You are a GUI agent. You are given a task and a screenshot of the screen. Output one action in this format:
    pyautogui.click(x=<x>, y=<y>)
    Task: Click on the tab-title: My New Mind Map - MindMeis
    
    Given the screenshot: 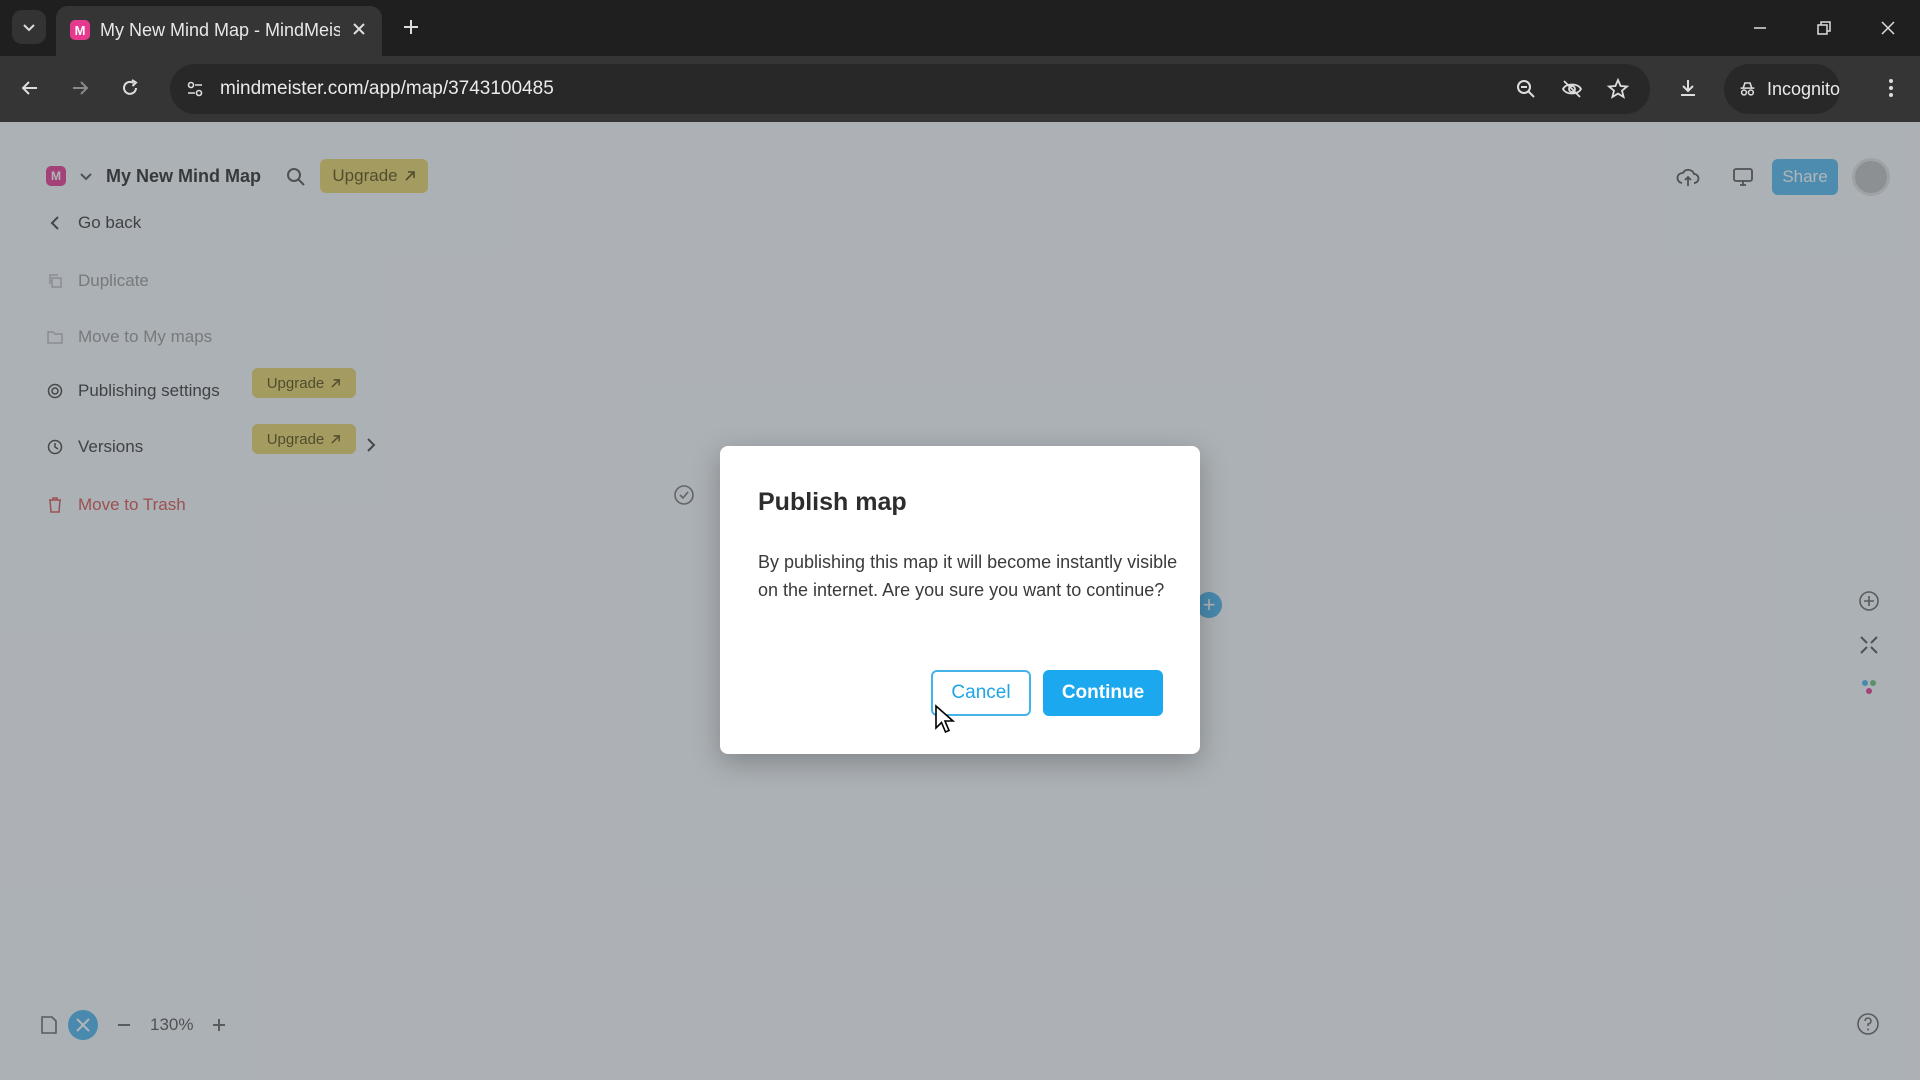 What is the action you would take?
    pyautogui.click(x=220, y=30)
    